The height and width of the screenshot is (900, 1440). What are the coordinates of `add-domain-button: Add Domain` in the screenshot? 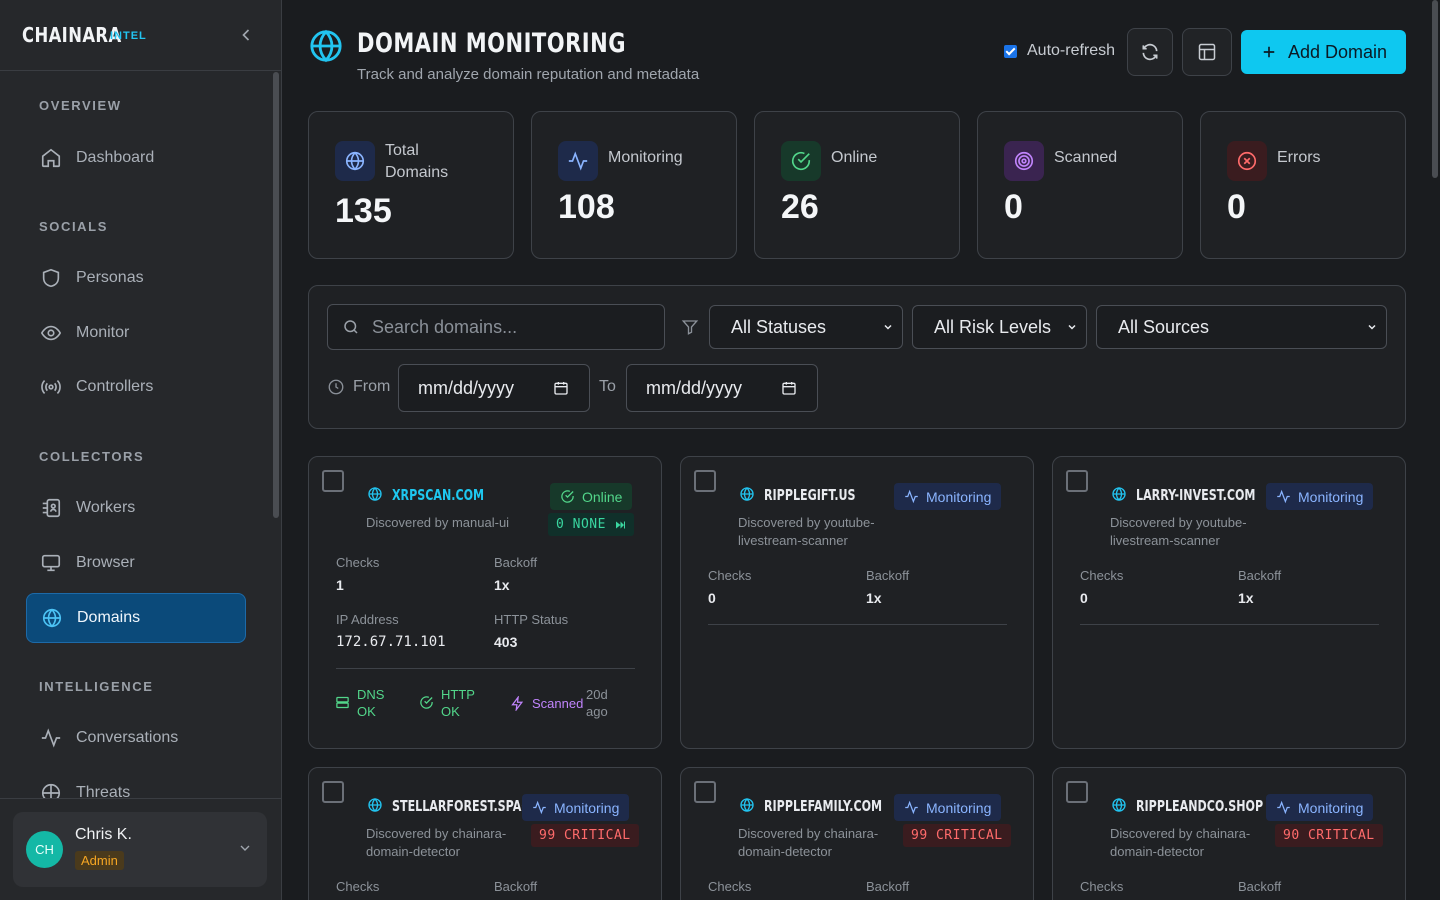 It's located at (1323, 52).